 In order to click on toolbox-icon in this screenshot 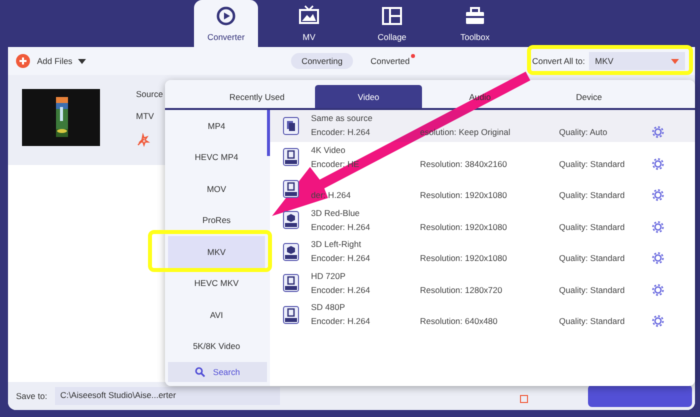, I will do `click(475, 16)`.